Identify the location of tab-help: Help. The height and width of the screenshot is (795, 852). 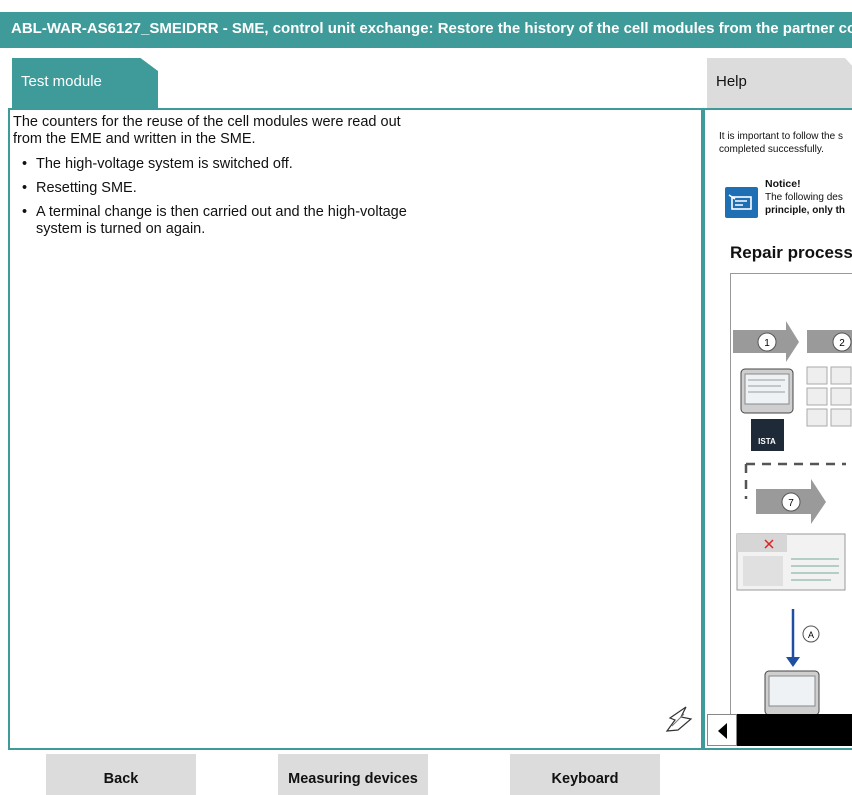
(779, 83).